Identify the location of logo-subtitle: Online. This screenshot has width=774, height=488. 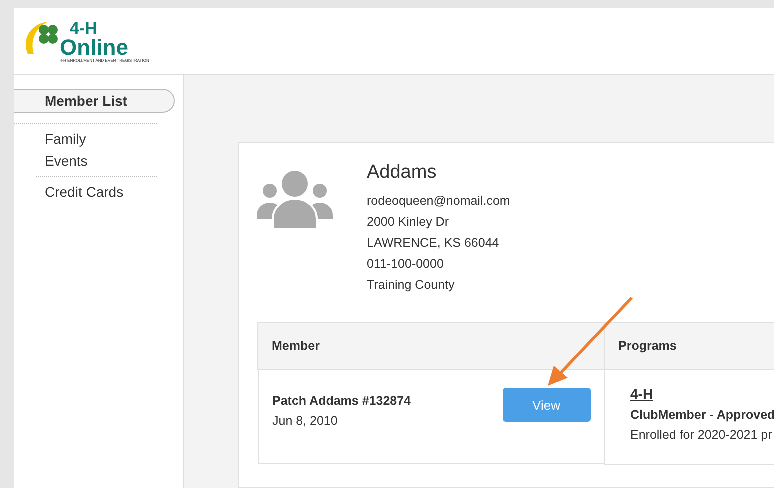
(94, 47).